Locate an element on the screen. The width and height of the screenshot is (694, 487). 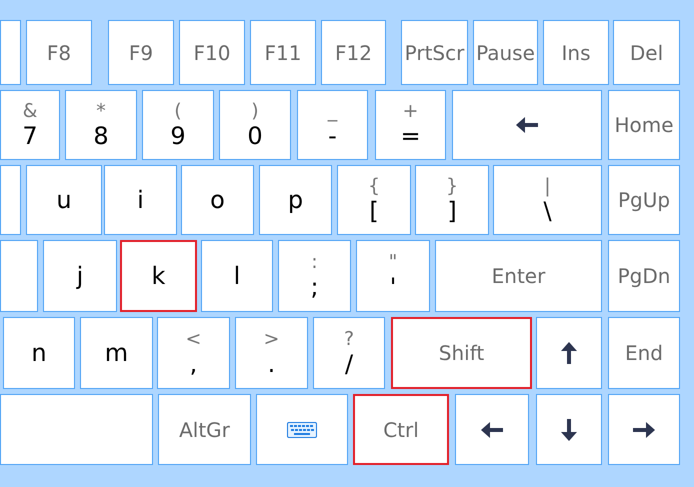
right-arrow-key is located at coordinates (644, 429).